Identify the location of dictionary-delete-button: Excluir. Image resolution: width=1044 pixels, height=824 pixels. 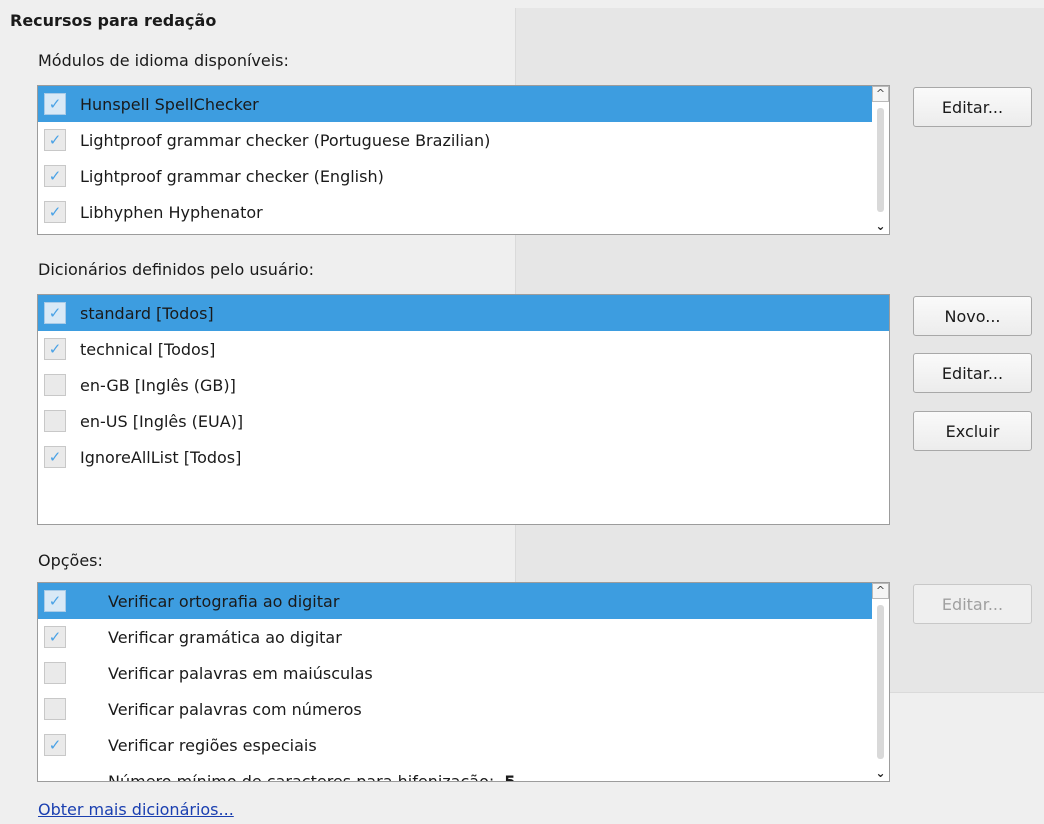
(972, 431).